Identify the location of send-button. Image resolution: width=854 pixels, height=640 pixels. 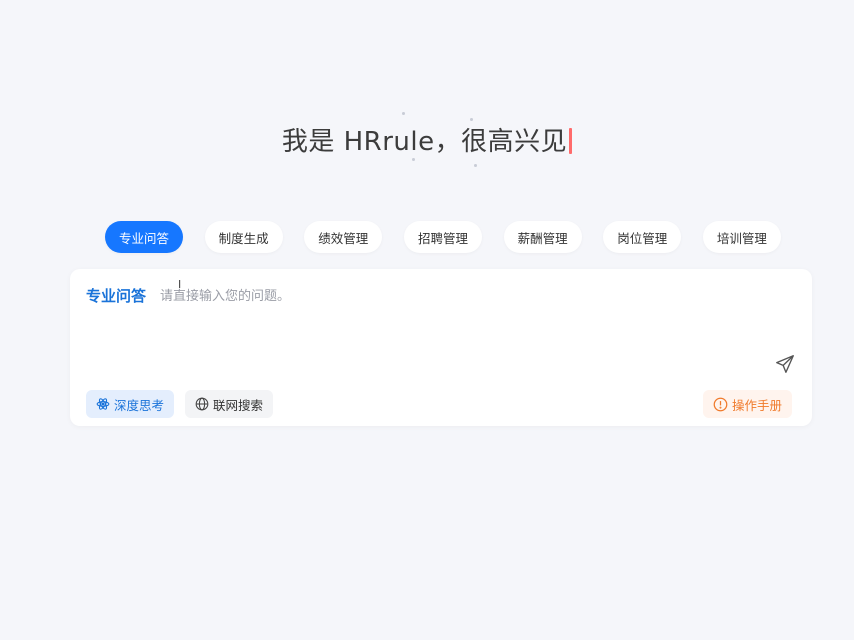
(785, 364).